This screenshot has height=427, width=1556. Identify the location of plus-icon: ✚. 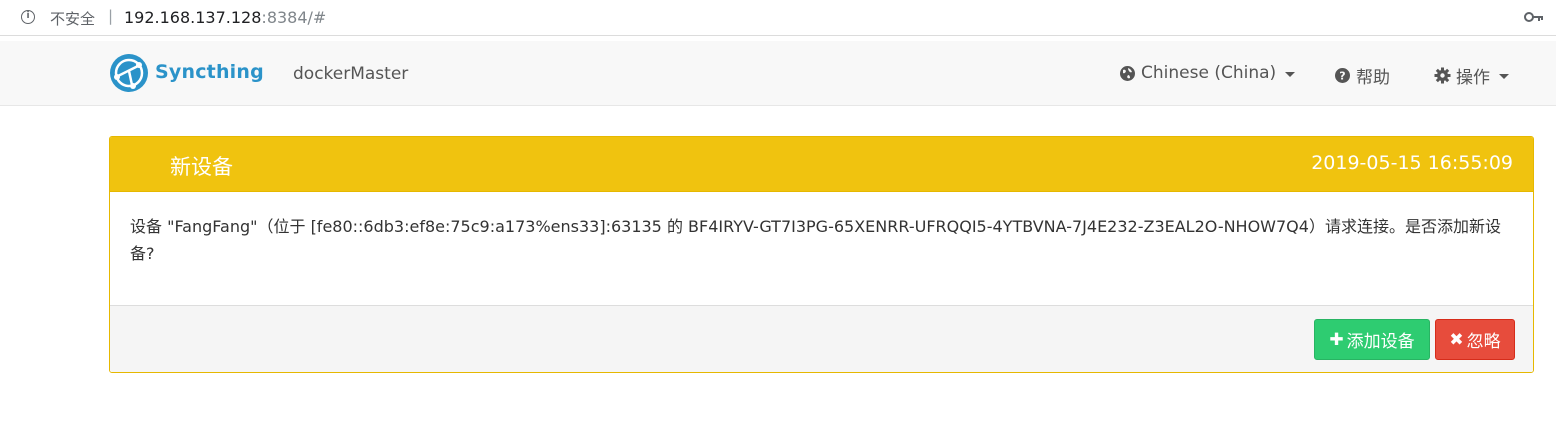
(1336, 339).